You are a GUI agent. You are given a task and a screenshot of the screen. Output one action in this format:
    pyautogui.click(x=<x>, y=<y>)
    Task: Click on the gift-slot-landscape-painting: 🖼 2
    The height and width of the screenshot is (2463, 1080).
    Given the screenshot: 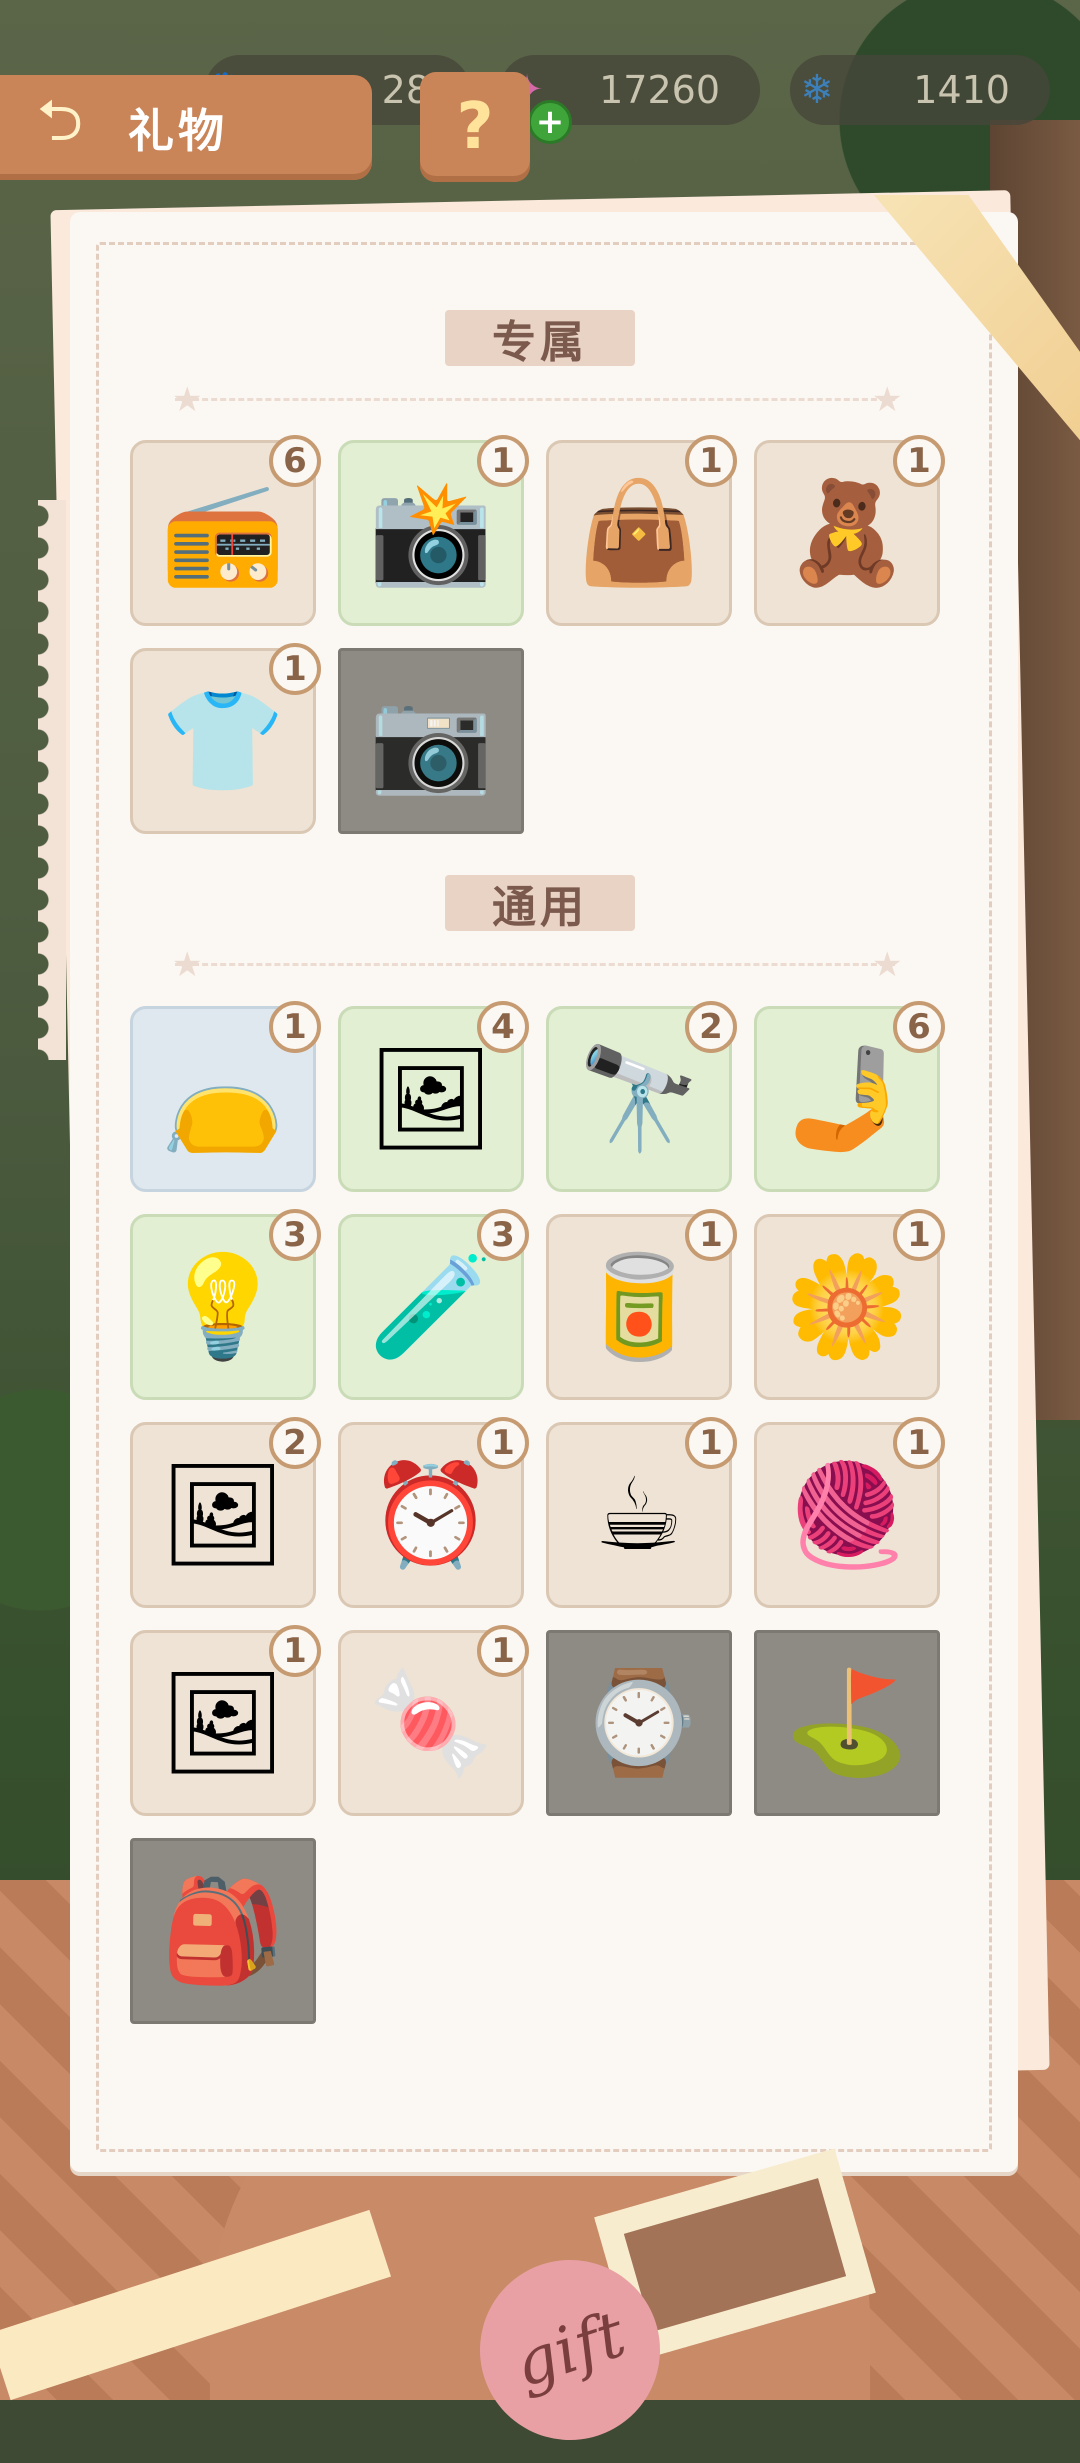 What is the action you would take?
    pyautogui.click(x=225, y=1512)
    